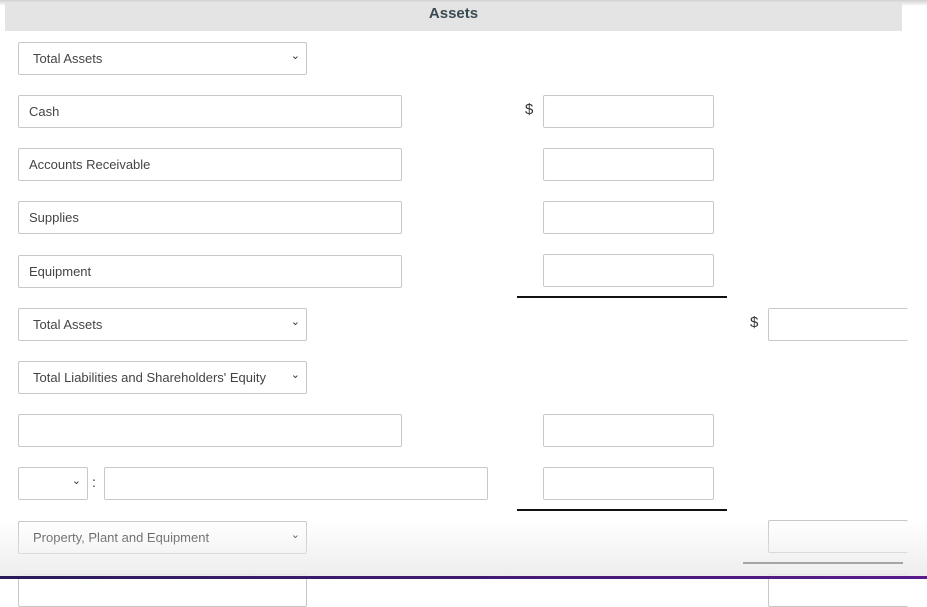  I want to click on input-value: Supplies, so click(54, 217).